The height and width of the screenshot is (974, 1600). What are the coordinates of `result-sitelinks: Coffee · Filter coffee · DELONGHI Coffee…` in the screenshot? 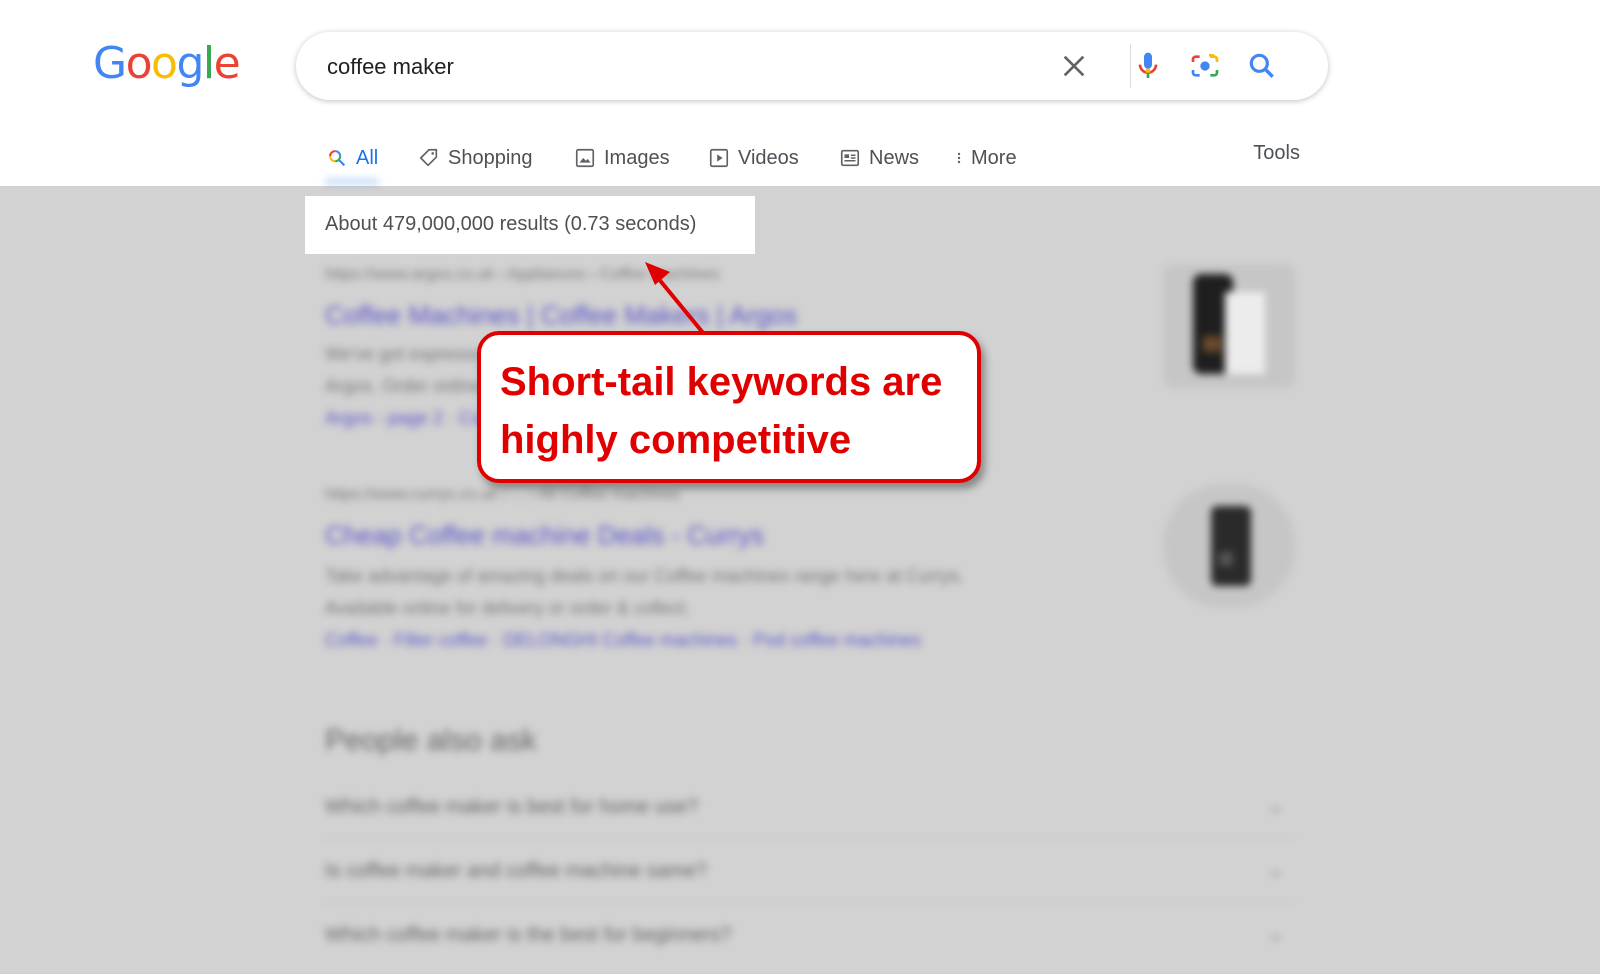 It's located at (623, 640).